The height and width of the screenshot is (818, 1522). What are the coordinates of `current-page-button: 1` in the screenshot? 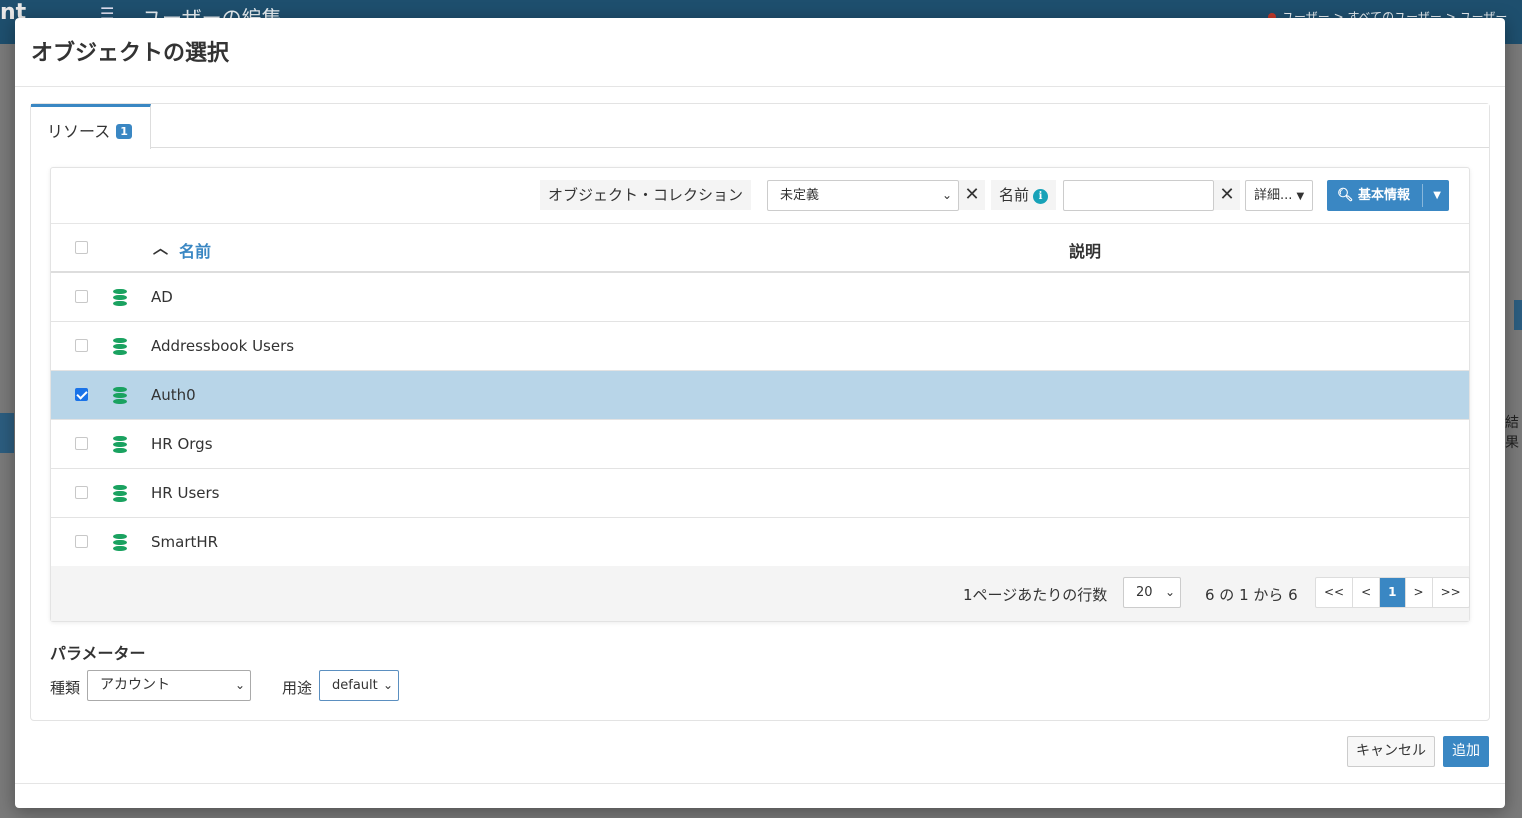 It's located at (1393, 592).